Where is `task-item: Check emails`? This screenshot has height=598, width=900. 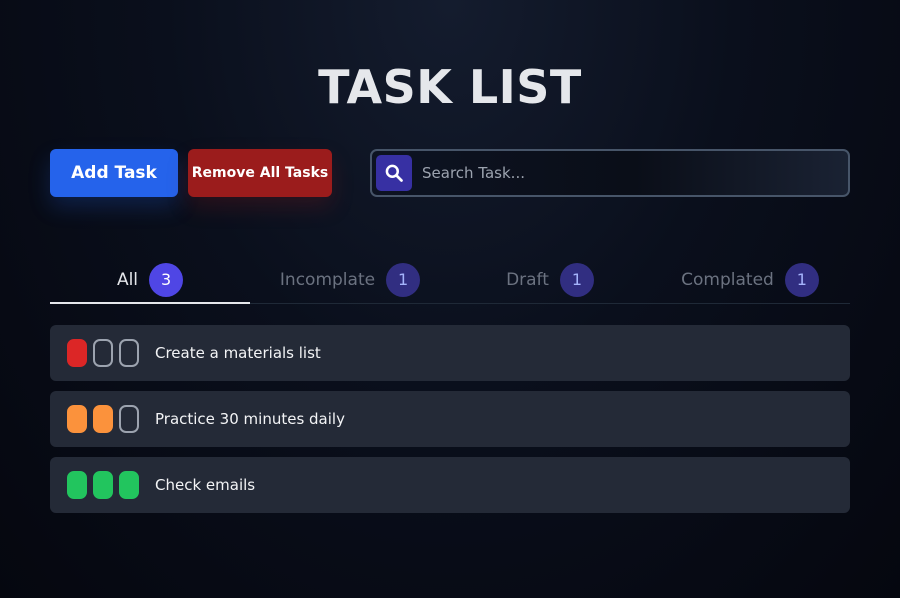 task-item: Check emails is located at coordinates (450, 485).